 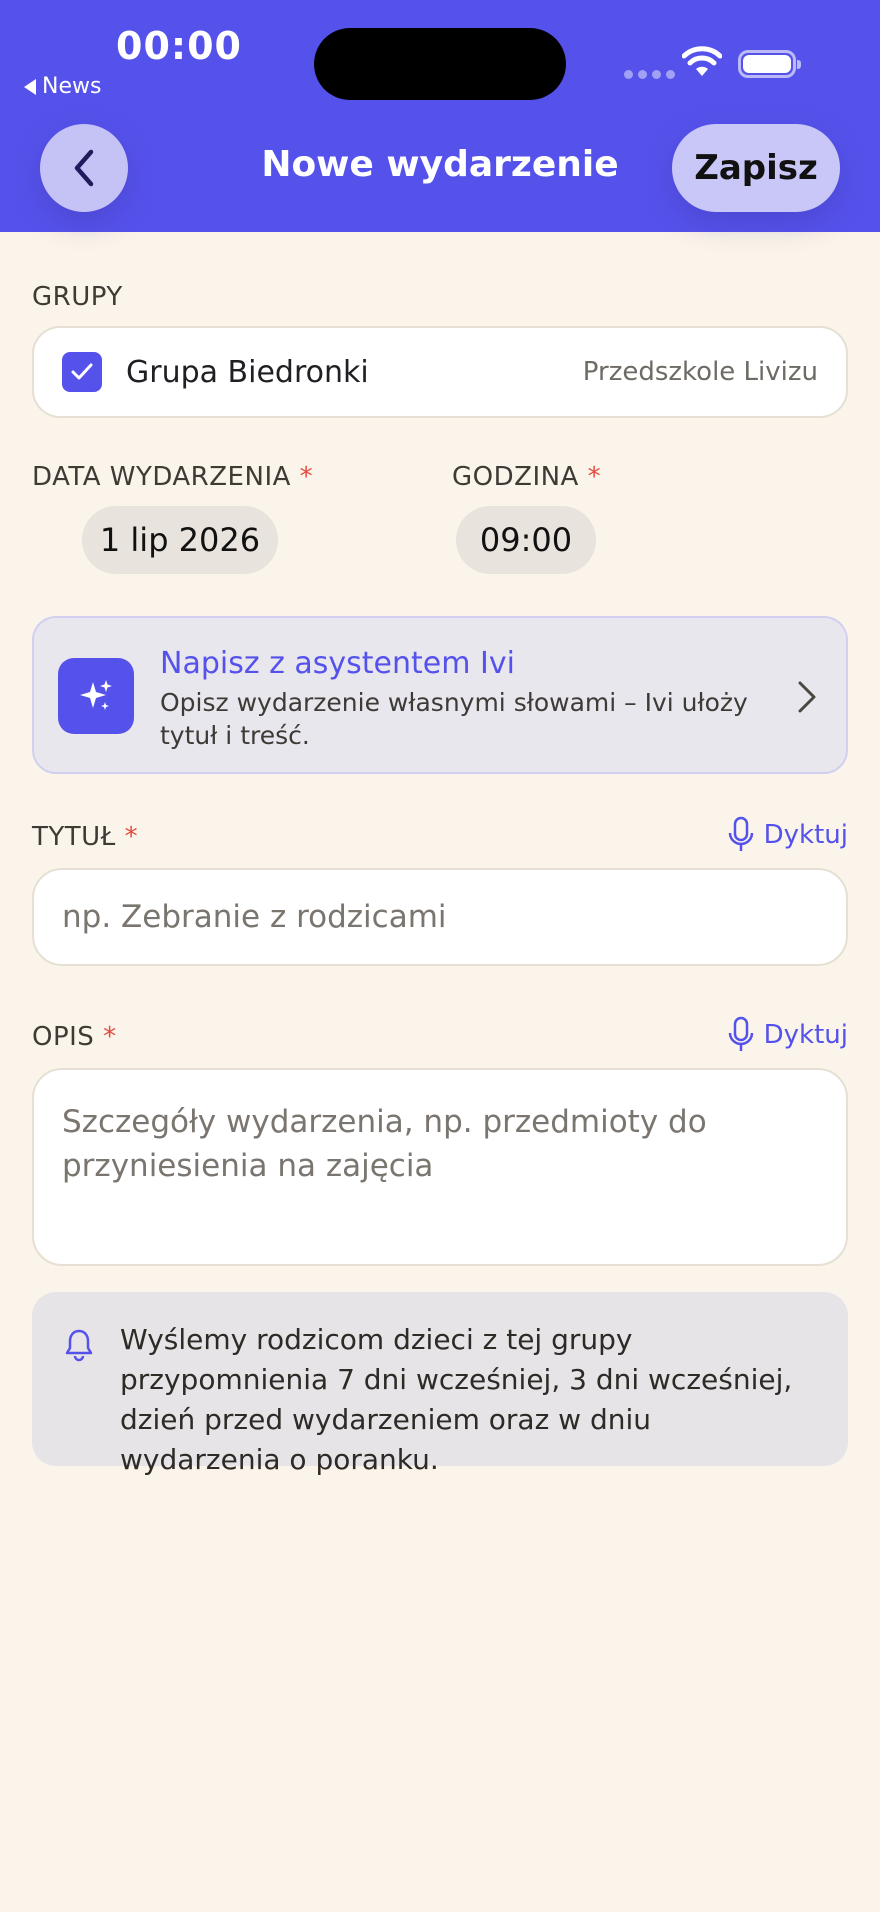 I want to click on description-label: OPIS *, so click(x=74, y=1037).